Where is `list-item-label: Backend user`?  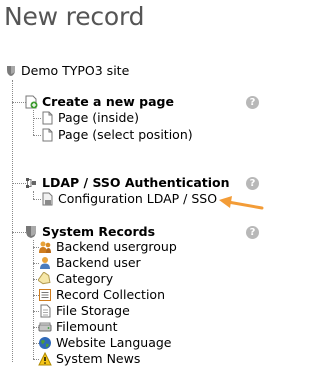
list-item-label: Backend user is located at coordinates (98, 262).